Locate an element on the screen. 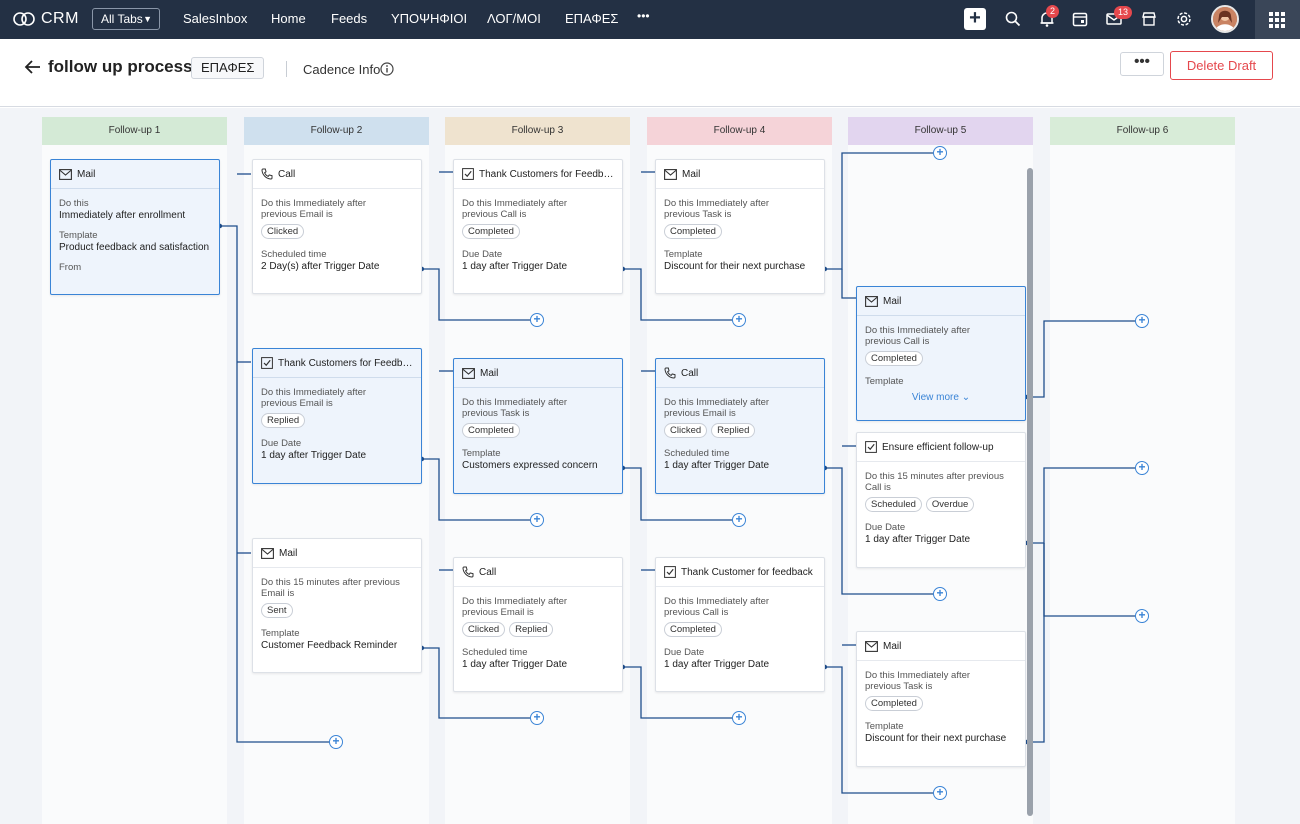  delete-draft-button: Delete Draft is located at coordinates (1221, 65).